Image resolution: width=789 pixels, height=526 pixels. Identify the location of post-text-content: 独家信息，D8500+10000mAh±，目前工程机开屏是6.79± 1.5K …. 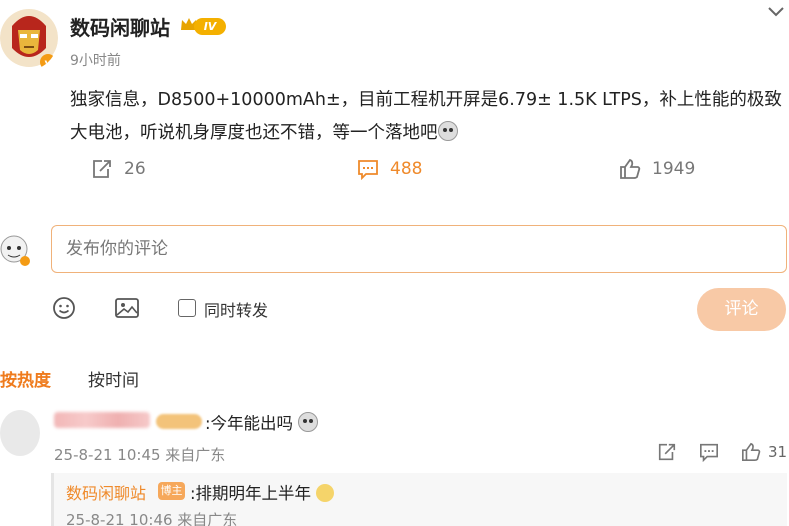
(426, 116).